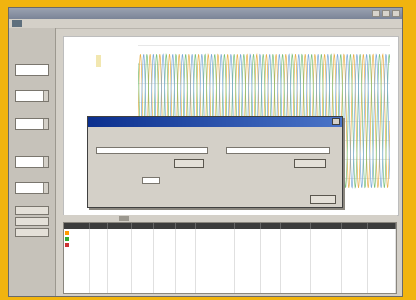 This screenshot has width=416, height=300. What do you see at coordinates (189, 163) in the screenshot?
I see `browse-button-left` at bounding box center [189, 163].